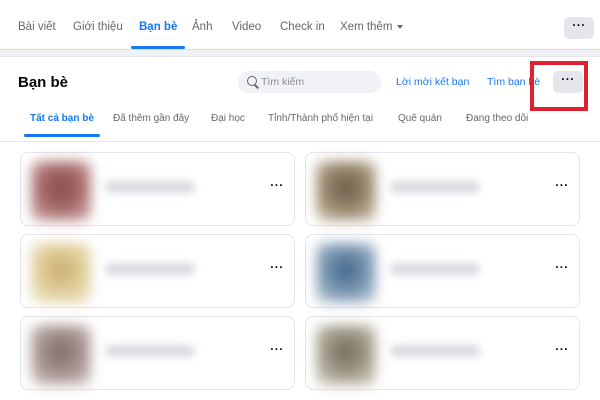  What do you see at coordinates (559, 86) in the screenshot?
I see `annotation-highlight-box` at bounding box center [559, 86].